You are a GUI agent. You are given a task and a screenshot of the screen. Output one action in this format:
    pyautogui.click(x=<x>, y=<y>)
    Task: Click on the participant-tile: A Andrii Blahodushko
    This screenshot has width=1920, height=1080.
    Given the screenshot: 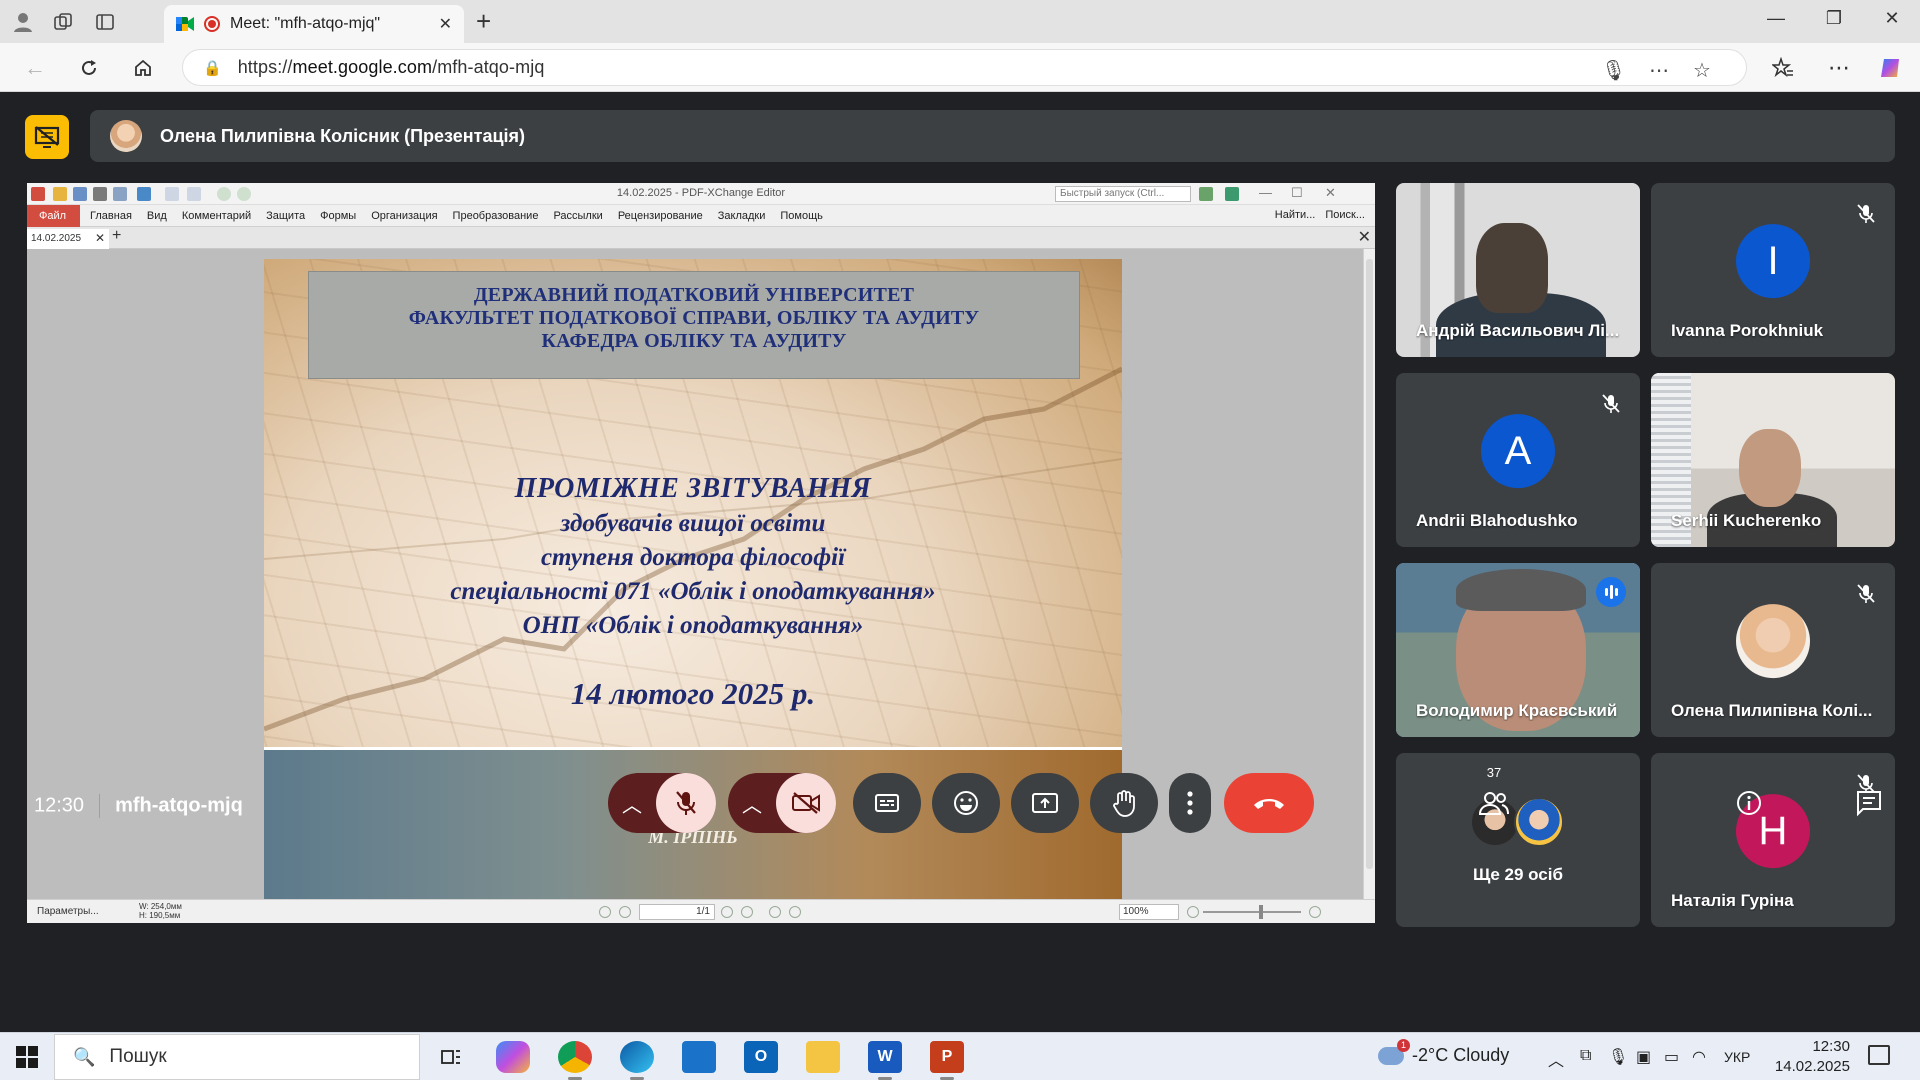 What is the action you would take?
    pyautogui.click(x=1518, y=460)
    